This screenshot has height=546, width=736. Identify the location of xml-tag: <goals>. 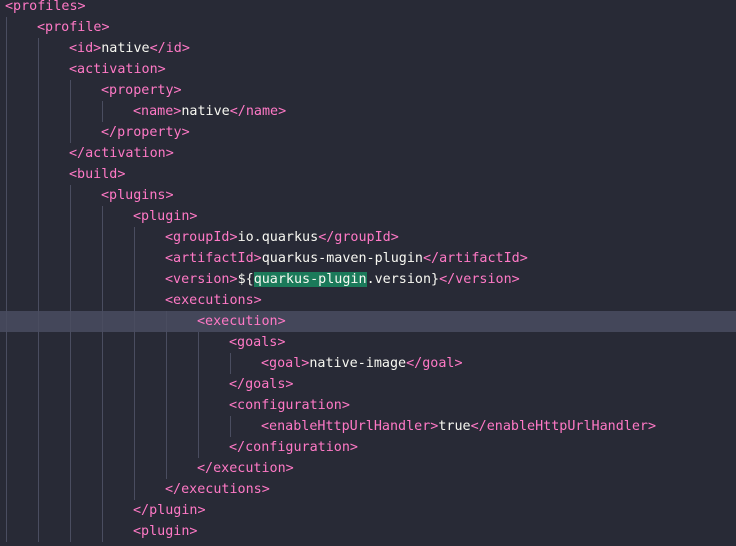
(257, 342).